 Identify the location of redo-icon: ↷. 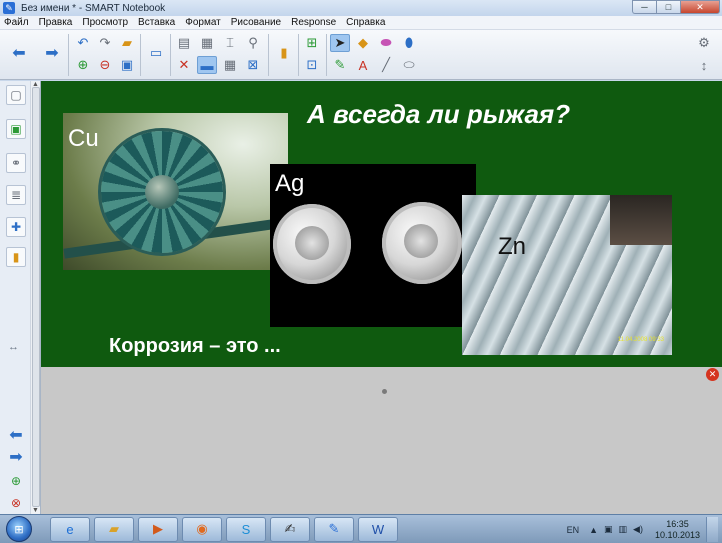
(105, 43).